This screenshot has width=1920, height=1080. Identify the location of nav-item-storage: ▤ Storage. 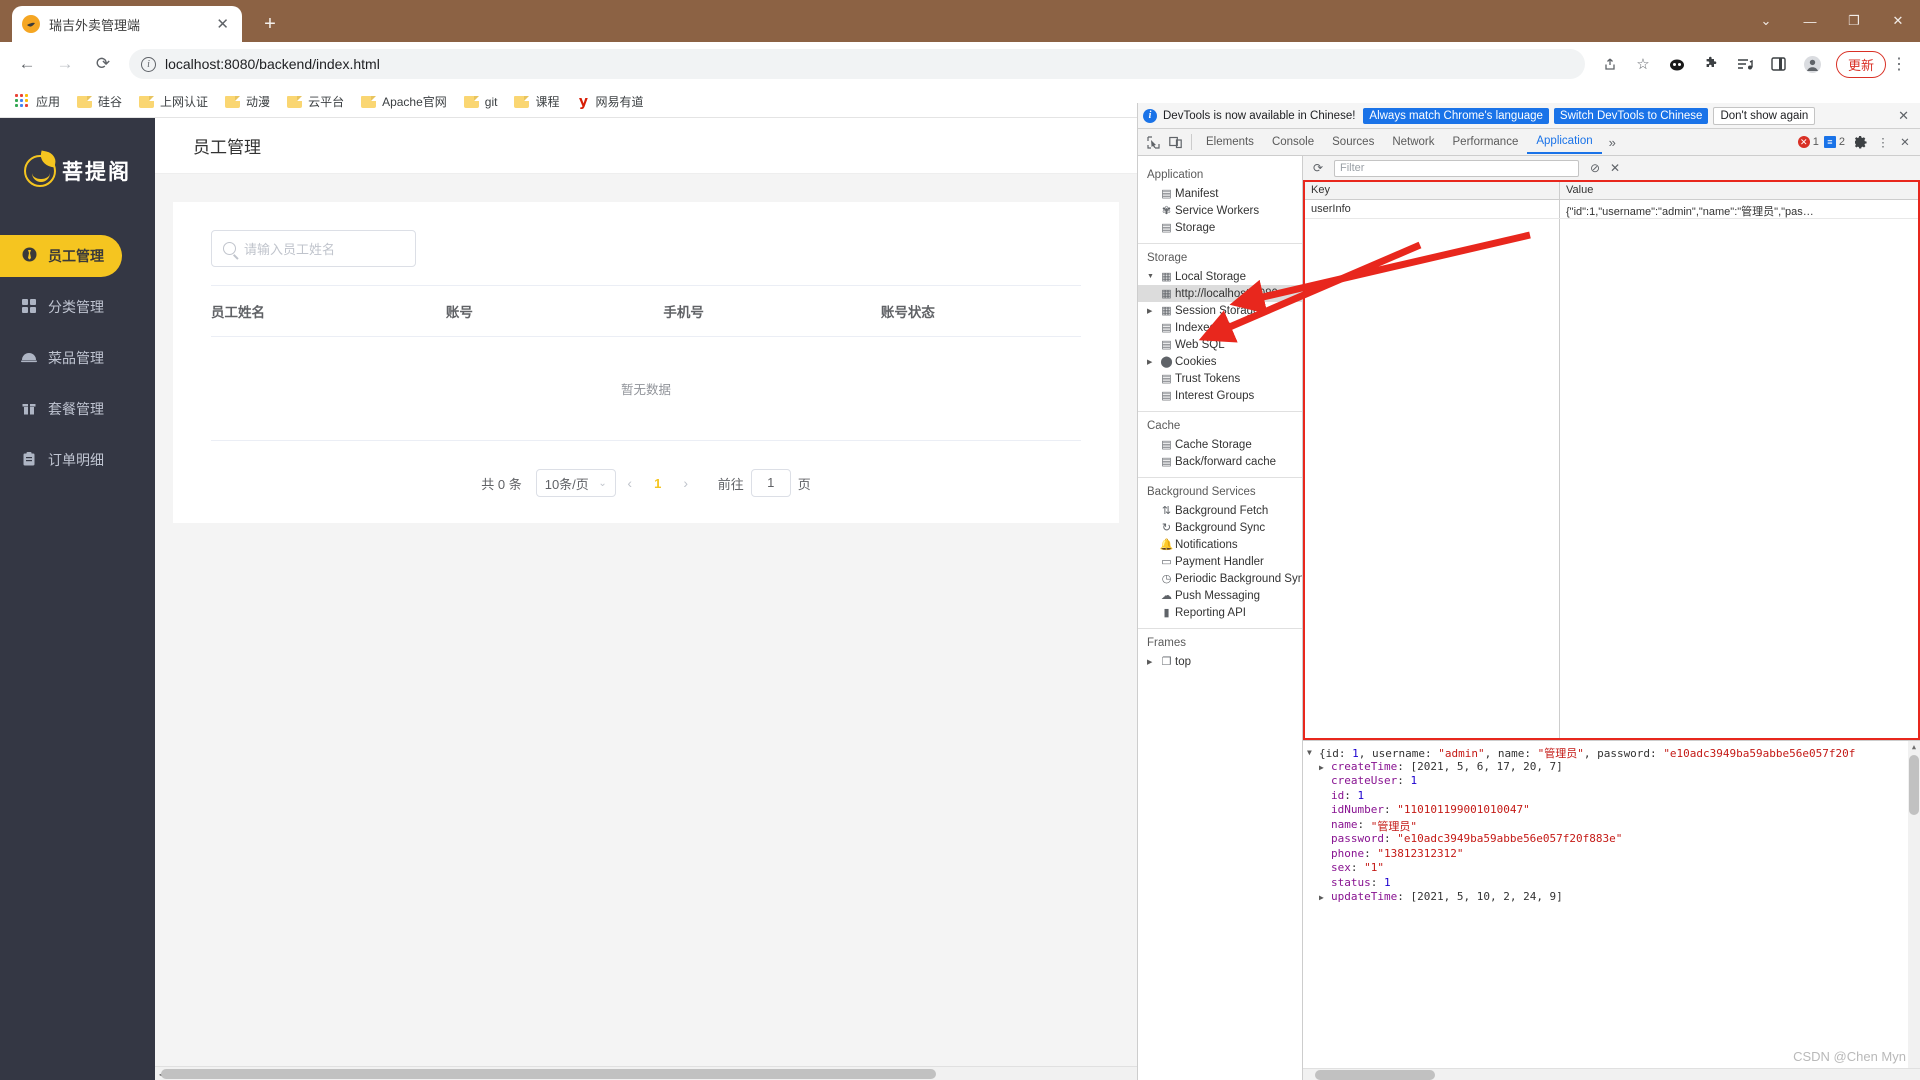
(1220, 227).